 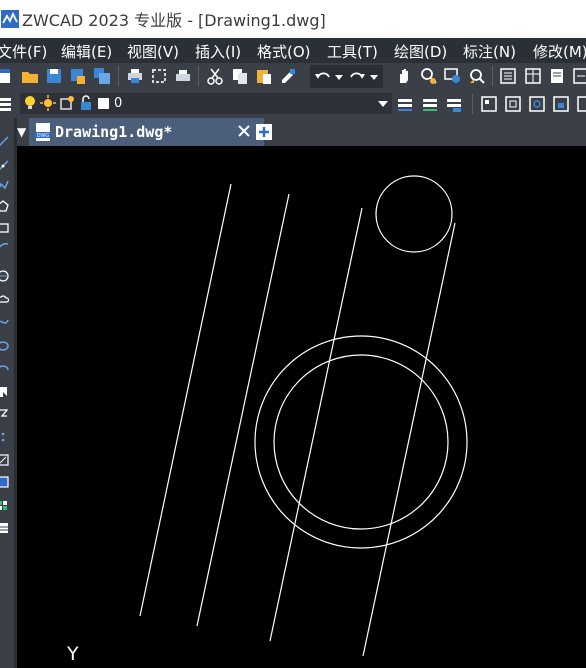 I want to click on menu-view: 视图(V), so click(x=153, y=51).